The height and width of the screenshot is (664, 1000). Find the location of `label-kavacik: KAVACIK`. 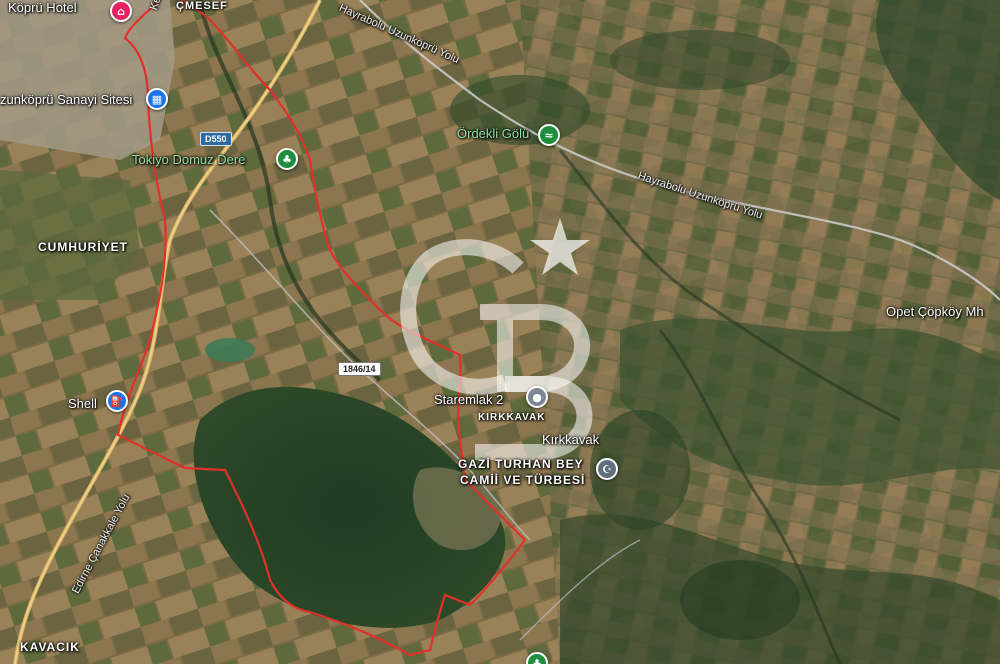

label-kavacik: KAVACIK is located at coordinates (50, 647).